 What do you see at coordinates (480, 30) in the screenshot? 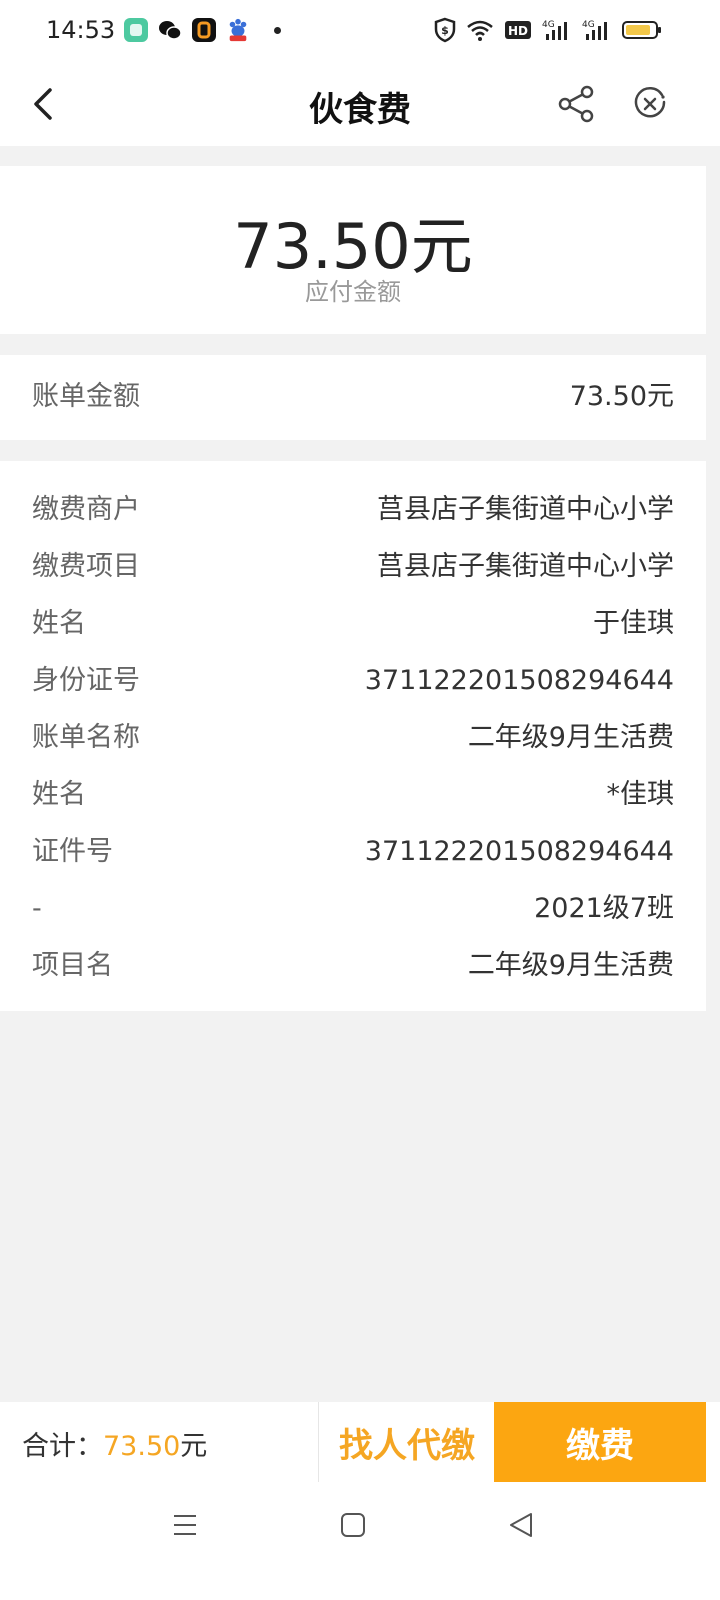
I see `wifi-icon` at bounding box center [480, 30].